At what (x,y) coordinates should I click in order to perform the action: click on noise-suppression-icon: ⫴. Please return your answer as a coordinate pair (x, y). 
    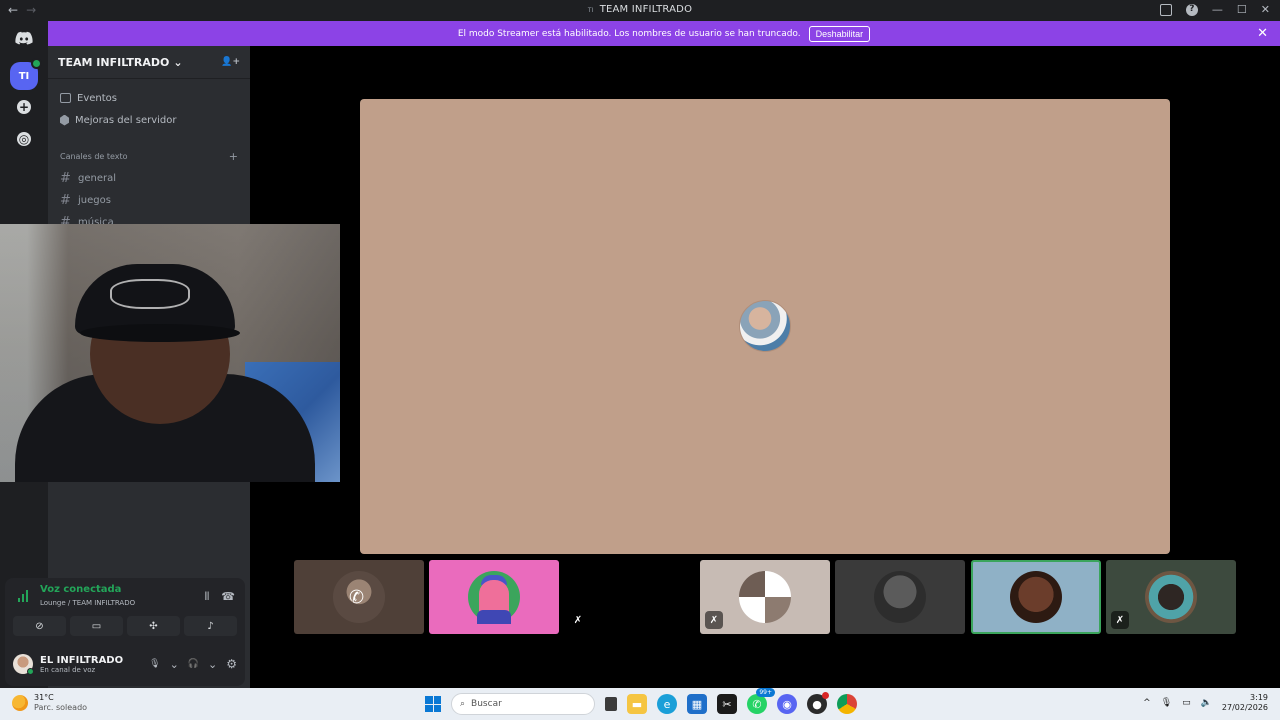
    Looking at the image, I should click on (207, 597).